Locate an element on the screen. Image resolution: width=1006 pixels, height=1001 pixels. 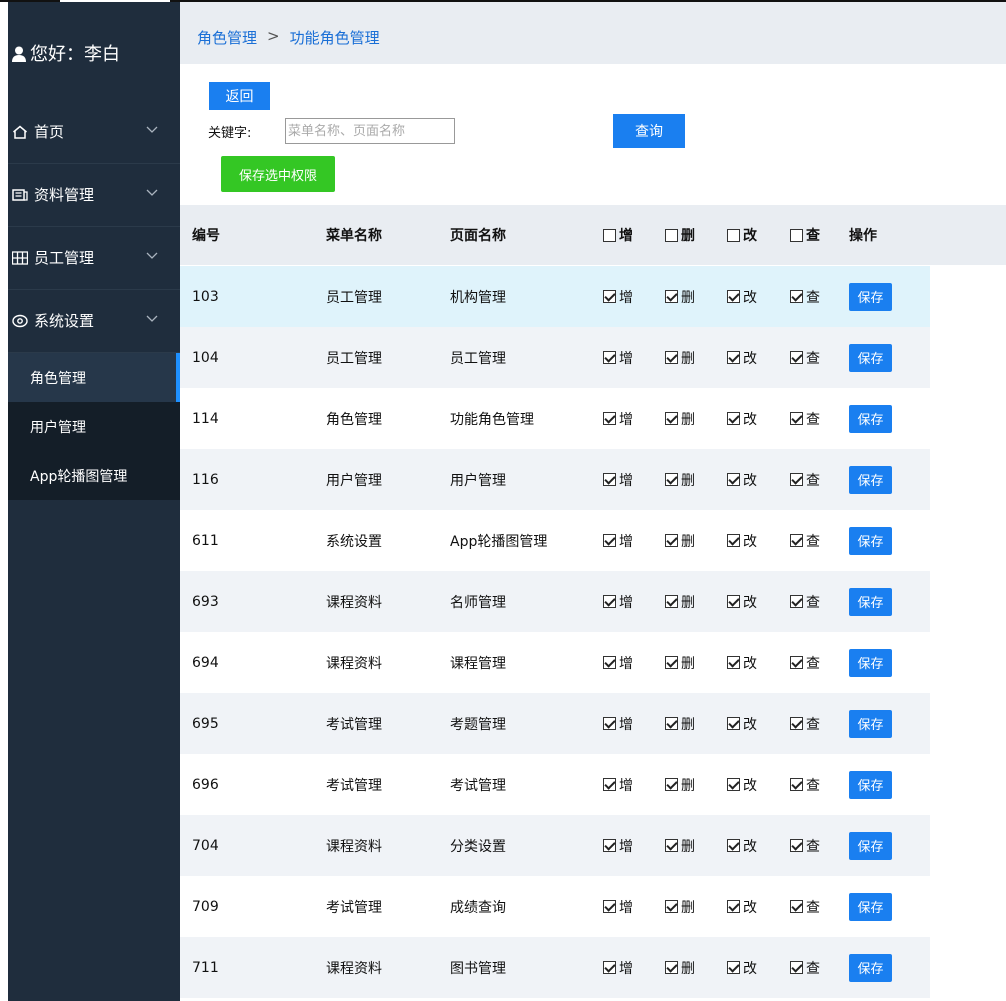
menu-item-home: 首页 is located at coordinates (94, 132).